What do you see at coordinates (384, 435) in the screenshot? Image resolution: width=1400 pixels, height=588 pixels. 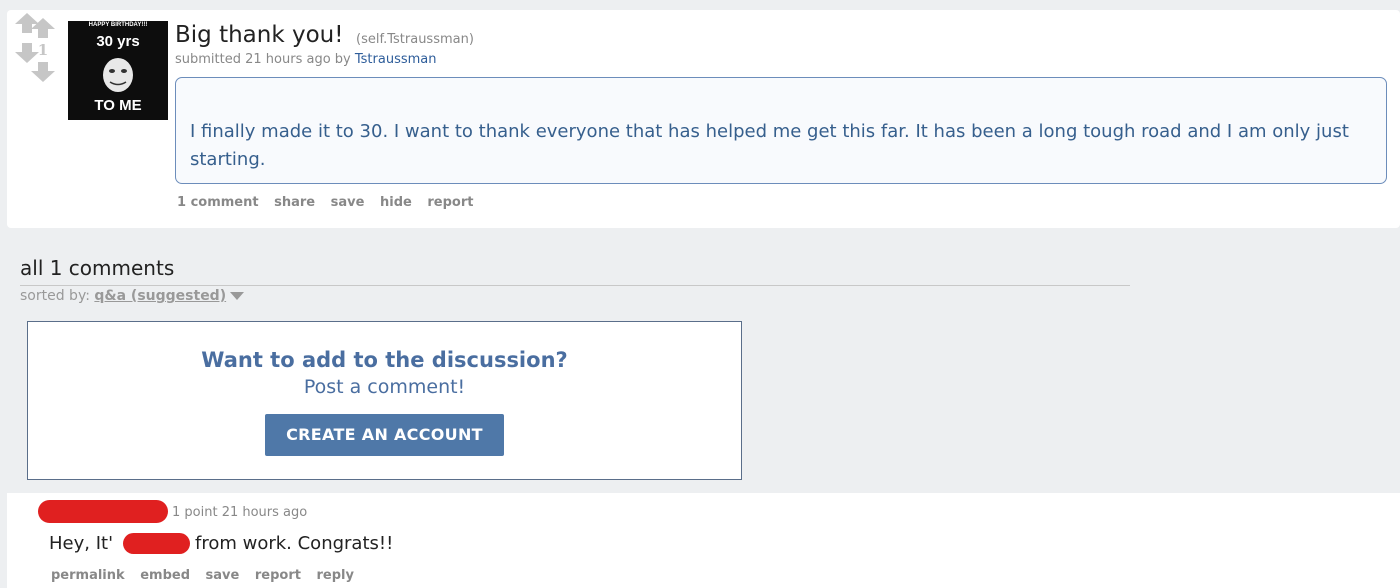 I see `create-account-button: CREATE AN ACCOUNT` at bounding box center [384, 435].